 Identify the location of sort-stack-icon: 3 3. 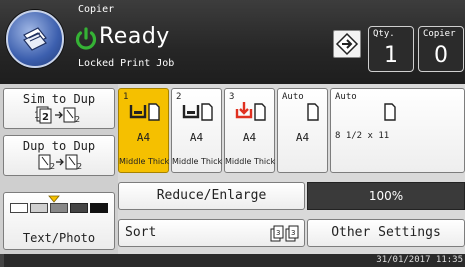
(284, 233).